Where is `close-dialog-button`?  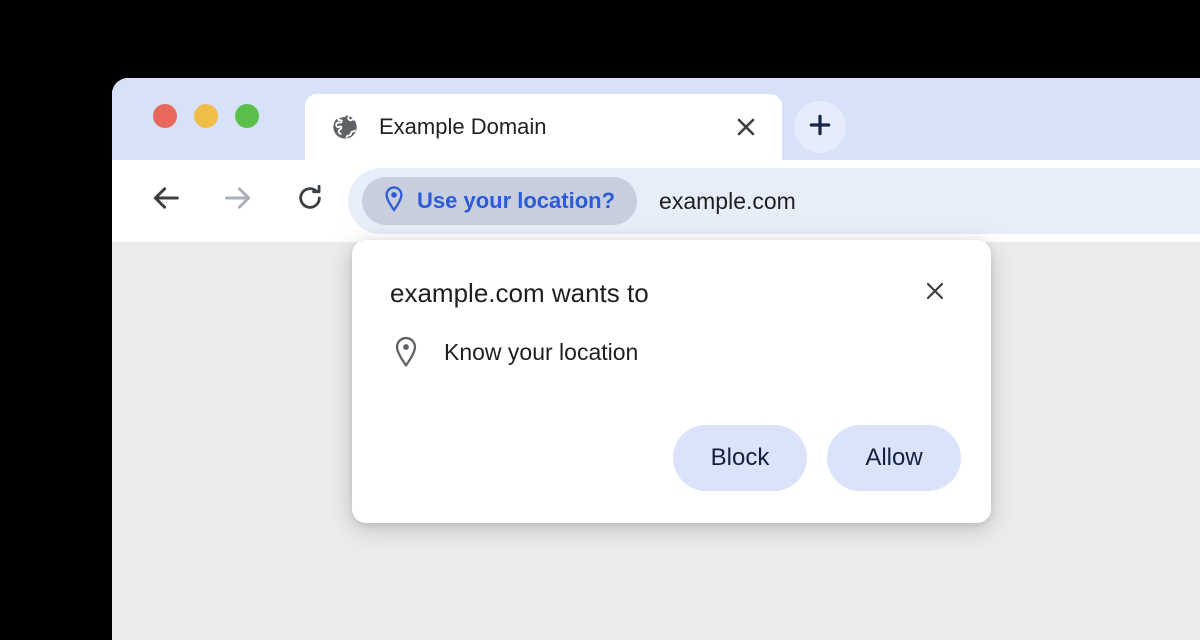 close-dialog-button is located at coordinates (935, 293).